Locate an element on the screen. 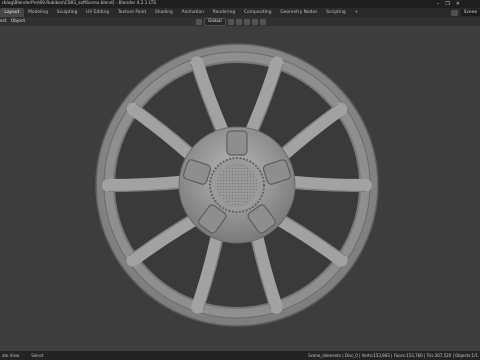  tab-shading: Shading is located at coordinates (164, 12).